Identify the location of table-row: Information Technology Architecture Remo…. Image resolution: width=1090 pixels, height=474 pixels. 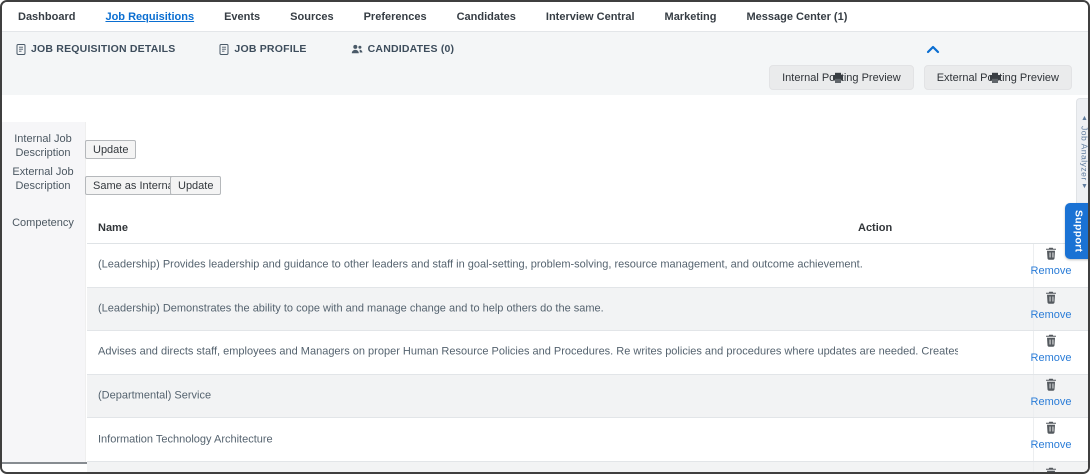
(587, 440).